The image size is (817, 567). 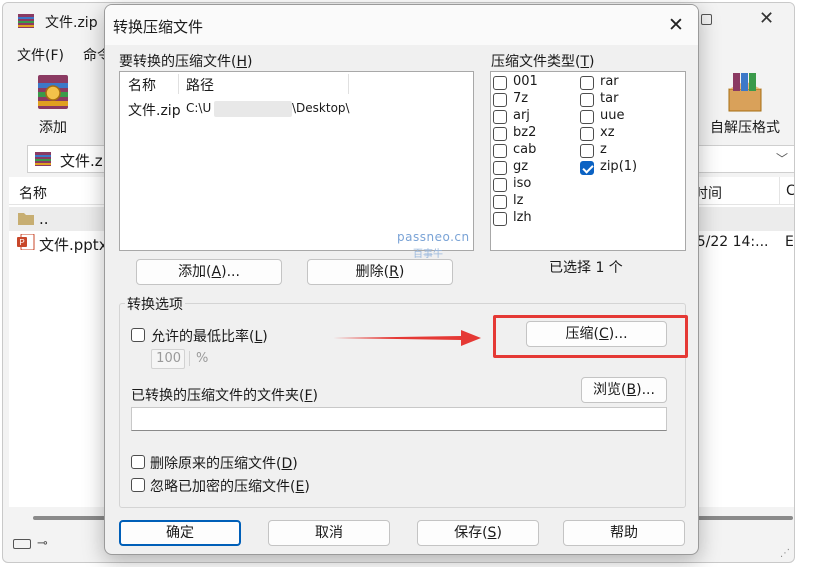 I want to click on type-checkbox-iso, so click(x=500, y=185).